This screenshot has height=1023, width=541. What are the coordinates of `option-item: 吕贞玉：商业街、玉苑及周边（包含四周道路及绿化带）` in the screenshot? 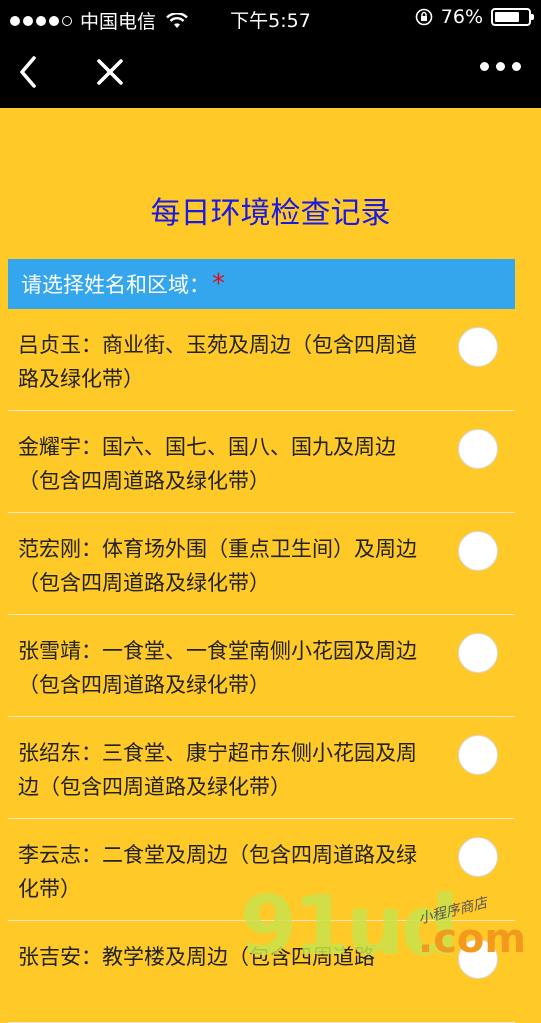 It's located at (261, 360).